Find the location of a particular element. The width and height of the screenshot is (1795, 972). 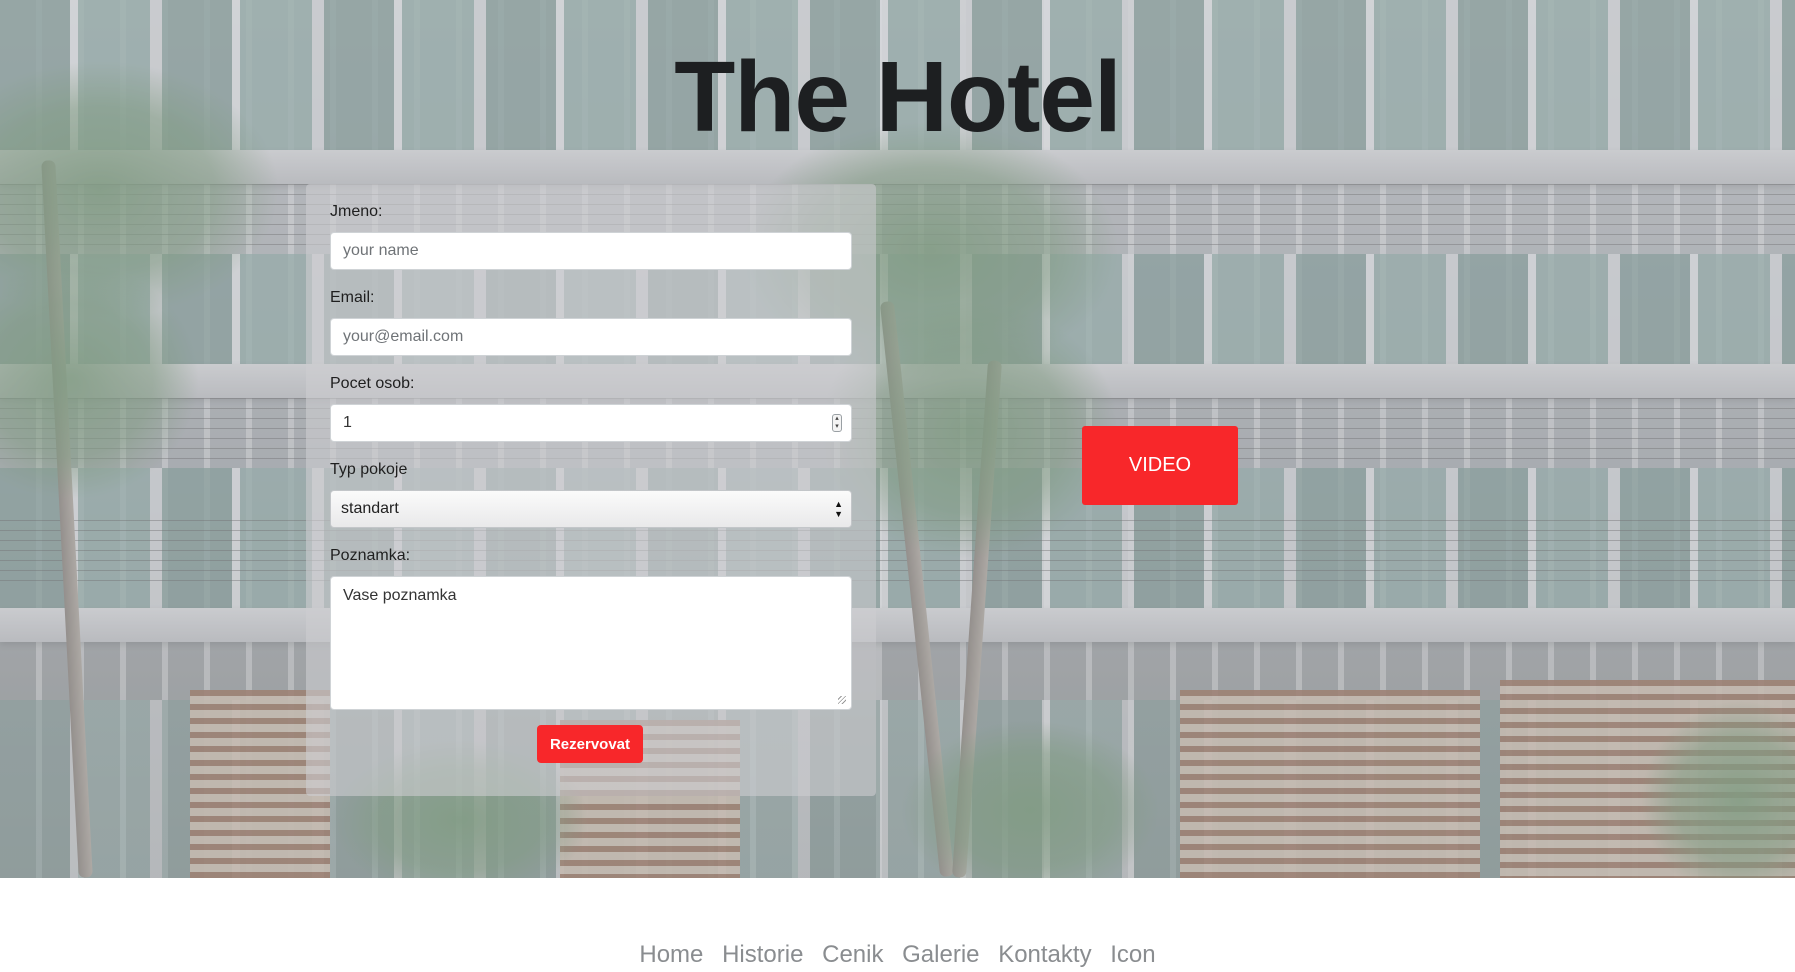

room-type-label: Typ pokoje is located at coordinates (369, 469).